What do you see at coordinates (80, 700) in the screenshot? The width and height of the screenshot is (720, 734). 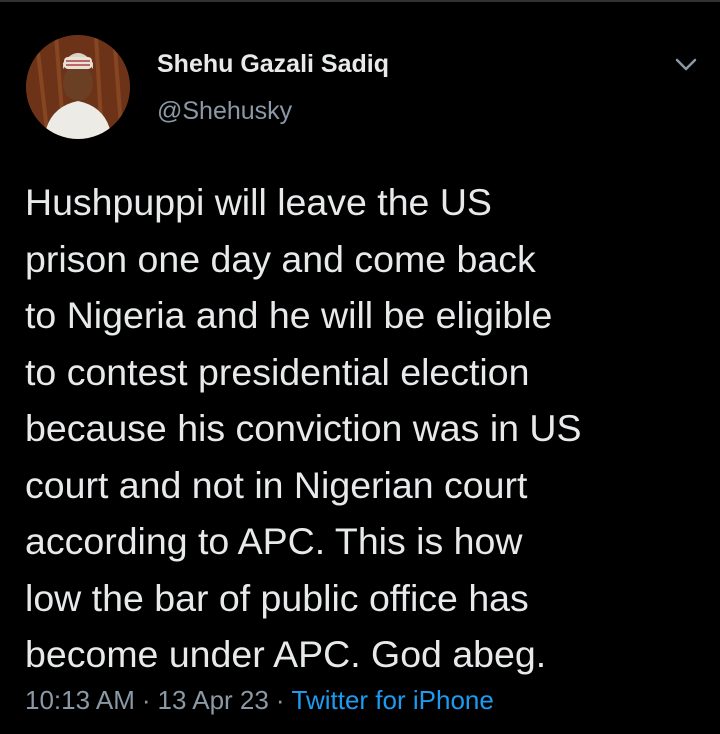 I see `tweet-time: 10:13 AM` at bounding box center [80, 700].